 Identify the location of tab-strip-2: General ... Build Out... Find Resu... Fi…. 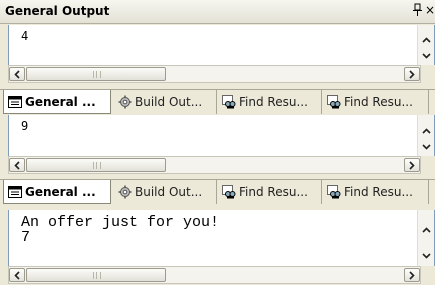
(217, 192).